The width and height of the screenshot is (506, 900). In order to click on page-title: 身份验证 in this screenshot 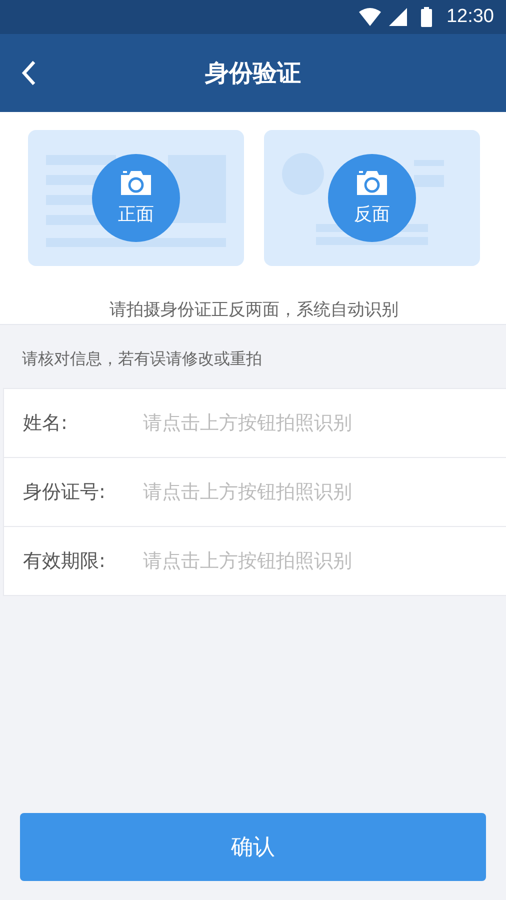, I will do `click(253, 73)`.